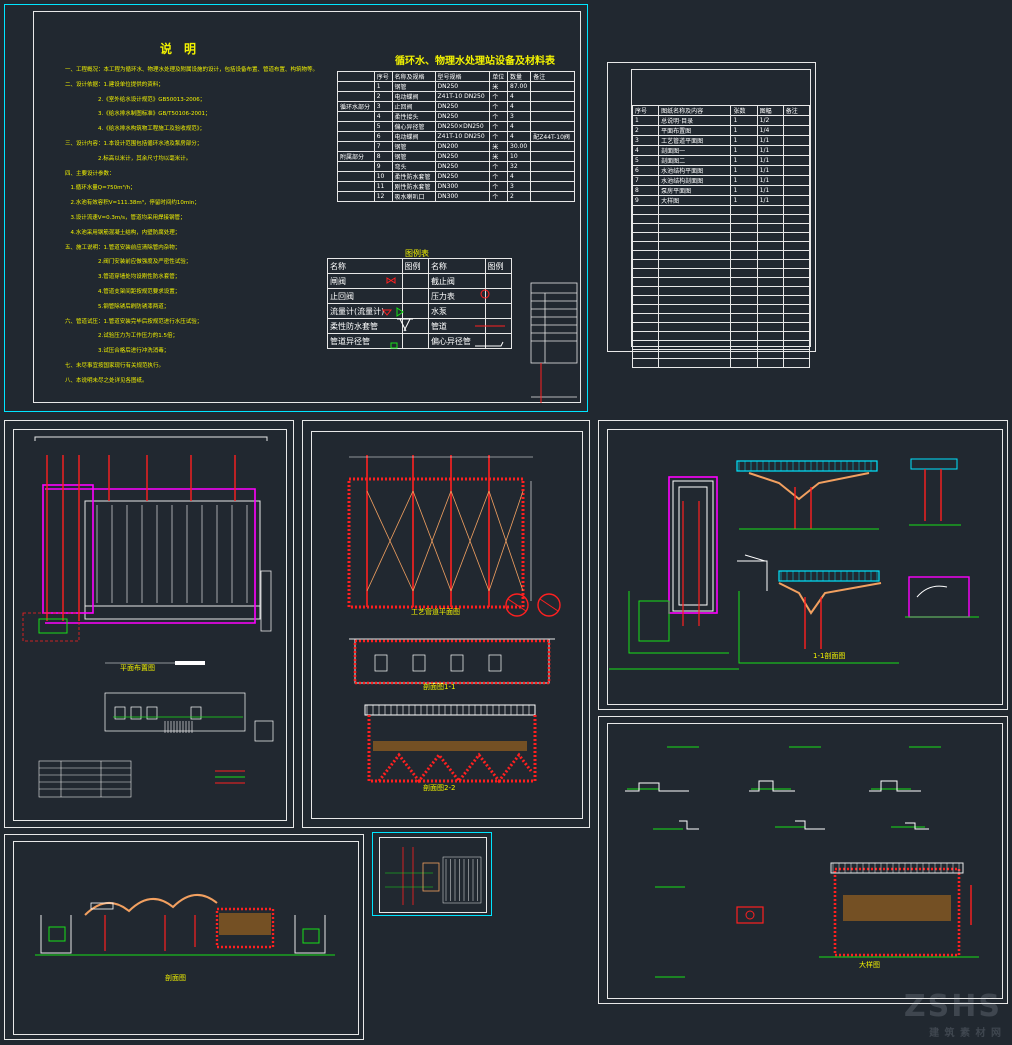 The width and height of the screenshot is (1012, 1045). I want to click on index-table-cell: 大样图, so click(695, 200).